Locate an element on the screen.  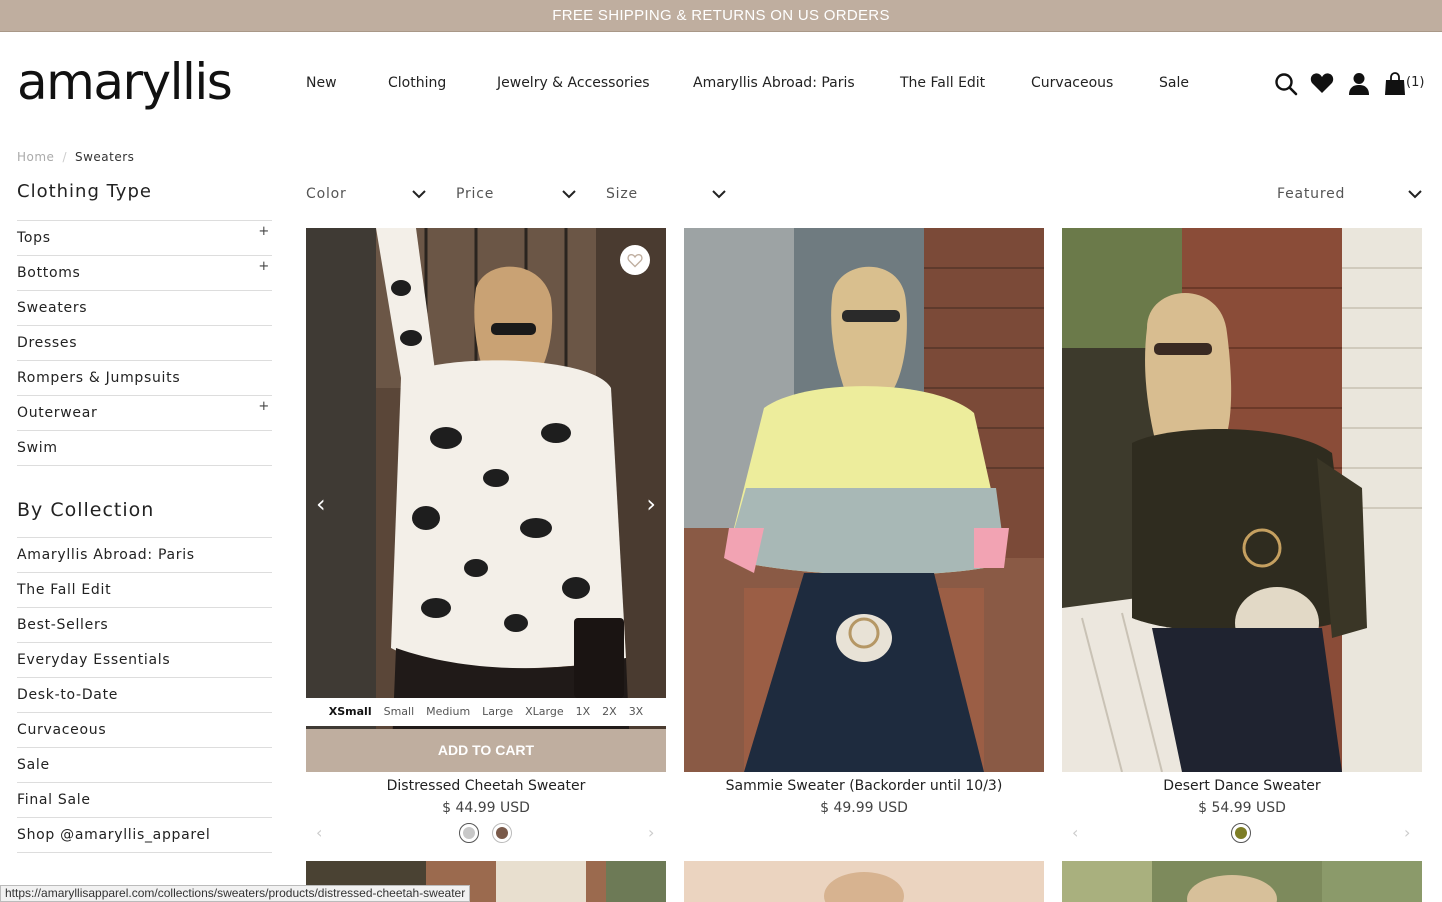
nav-item-new: New is located at coordinates (321, 83).